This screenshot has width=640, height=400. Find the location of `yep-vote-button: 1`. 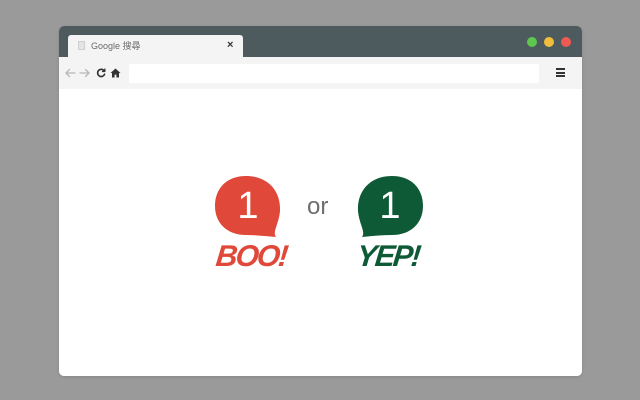

yep-vote-button: 1 is located at coordinates (389, 208).